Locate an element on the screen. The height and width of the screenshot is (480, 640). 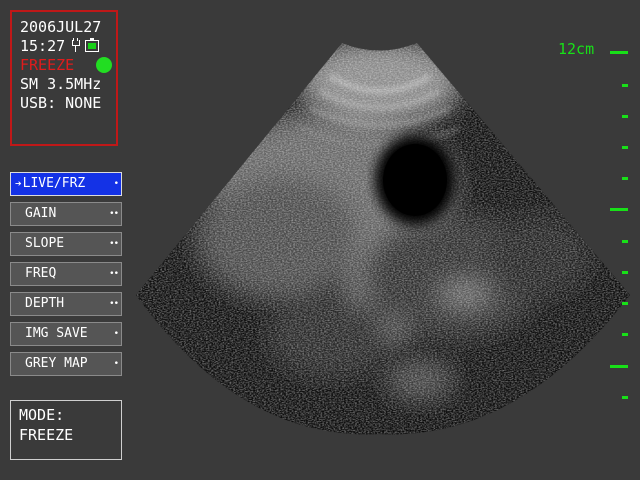
grey-map-button: GREY MAP • is located at coordinates (66, 364).